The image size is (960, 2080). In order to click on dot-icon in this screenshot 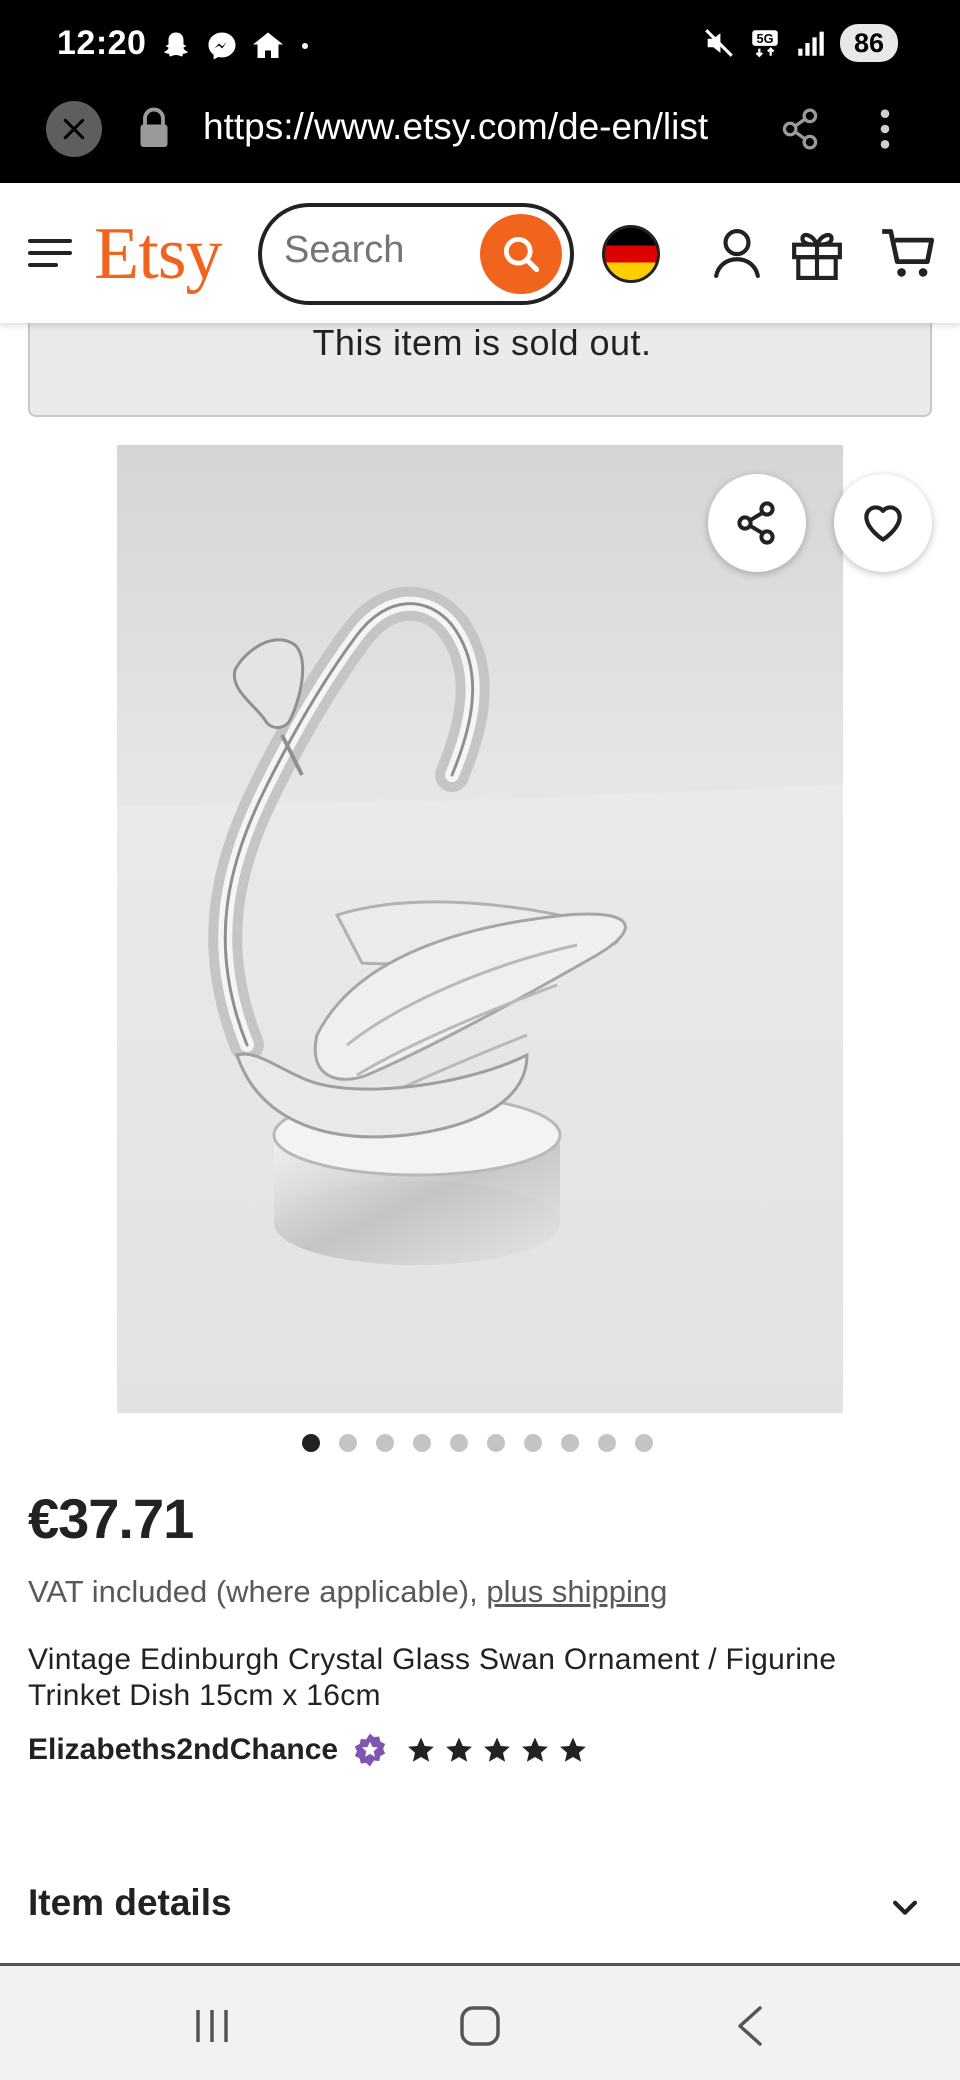, I will do `click(305, 46)`.